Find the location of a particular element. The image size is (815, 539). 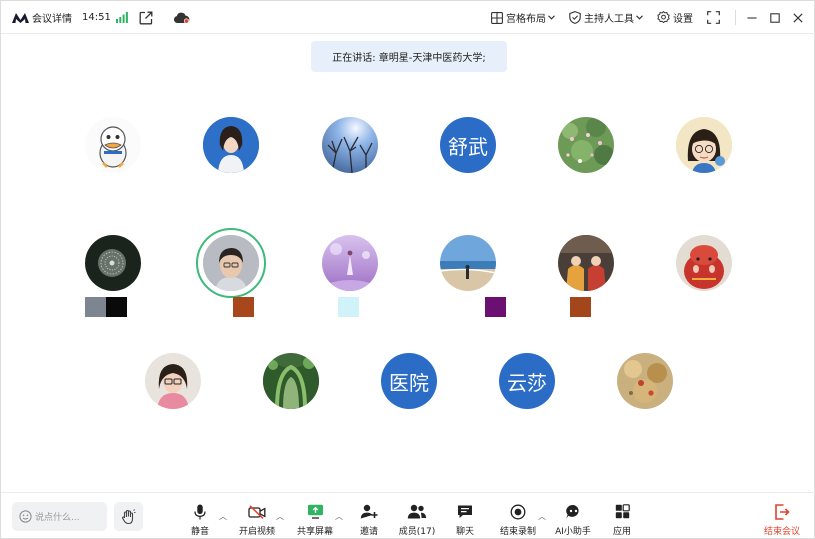

chat-label: 聊天 is located at coordinates (464, 532).